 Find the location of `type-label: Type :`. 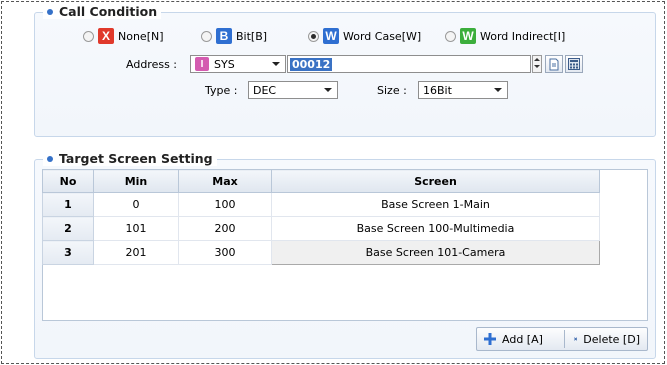

type-label: Type : is located at coordinates (221, 90).